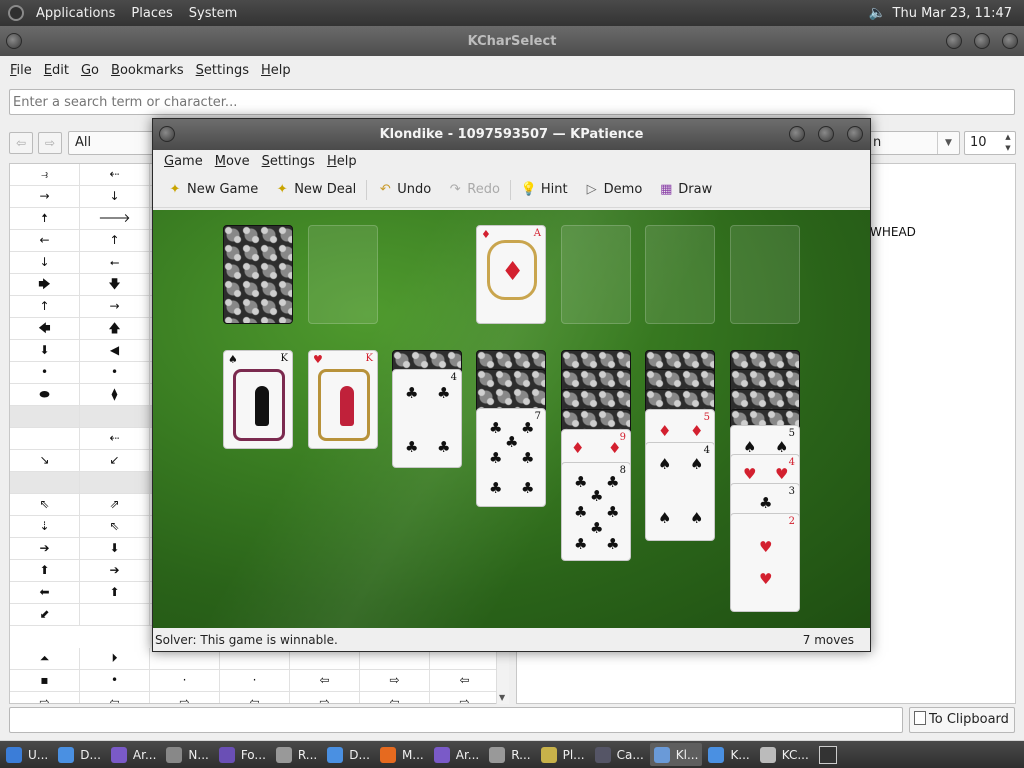  Describe the element at coordinates (258, 274) in the screenshot. I see `stock-pile` at that location.